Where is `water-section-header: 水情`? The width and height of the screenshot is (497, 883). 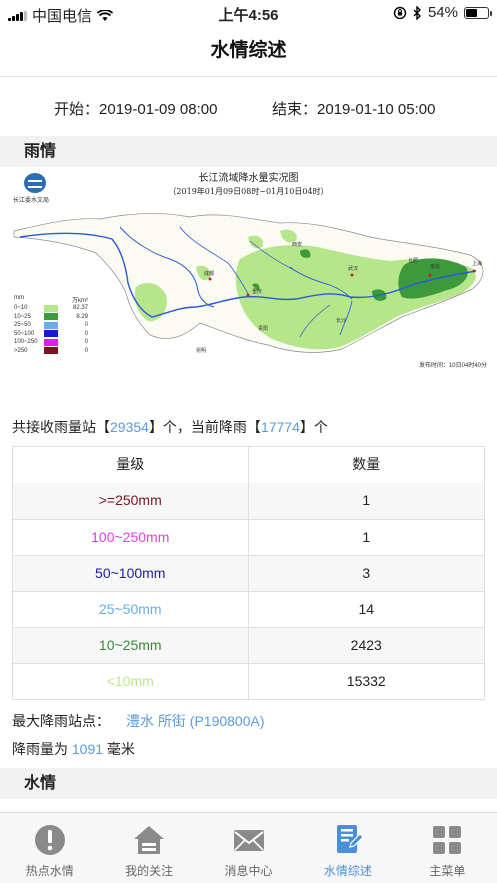
water-section-header: 水情 is located at coordinates (248, 783).